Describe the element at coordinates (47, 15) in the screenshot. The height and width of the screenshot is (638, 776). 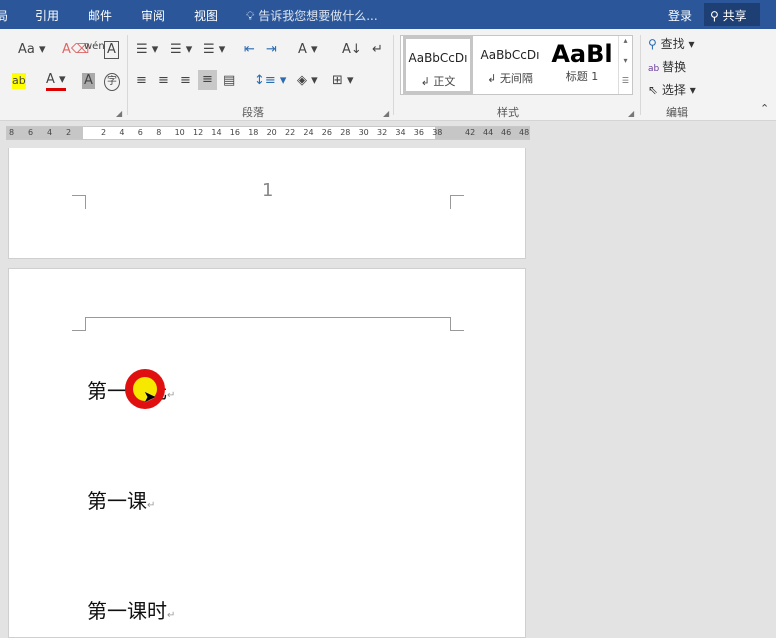
I see `tab-references: 引用` at that location.